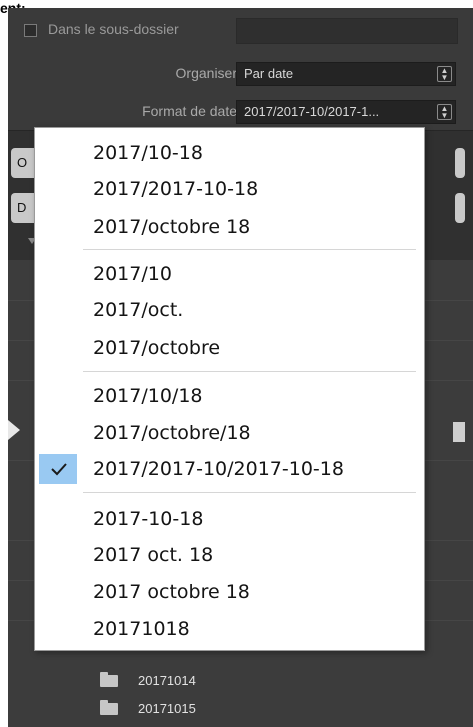 This screenshot has height=727, width=473. What do you see at coordinates (346, 74) in the screenshot?
I see `organize-select: Par date ▲ ▼` at bounding box center [346, 74].